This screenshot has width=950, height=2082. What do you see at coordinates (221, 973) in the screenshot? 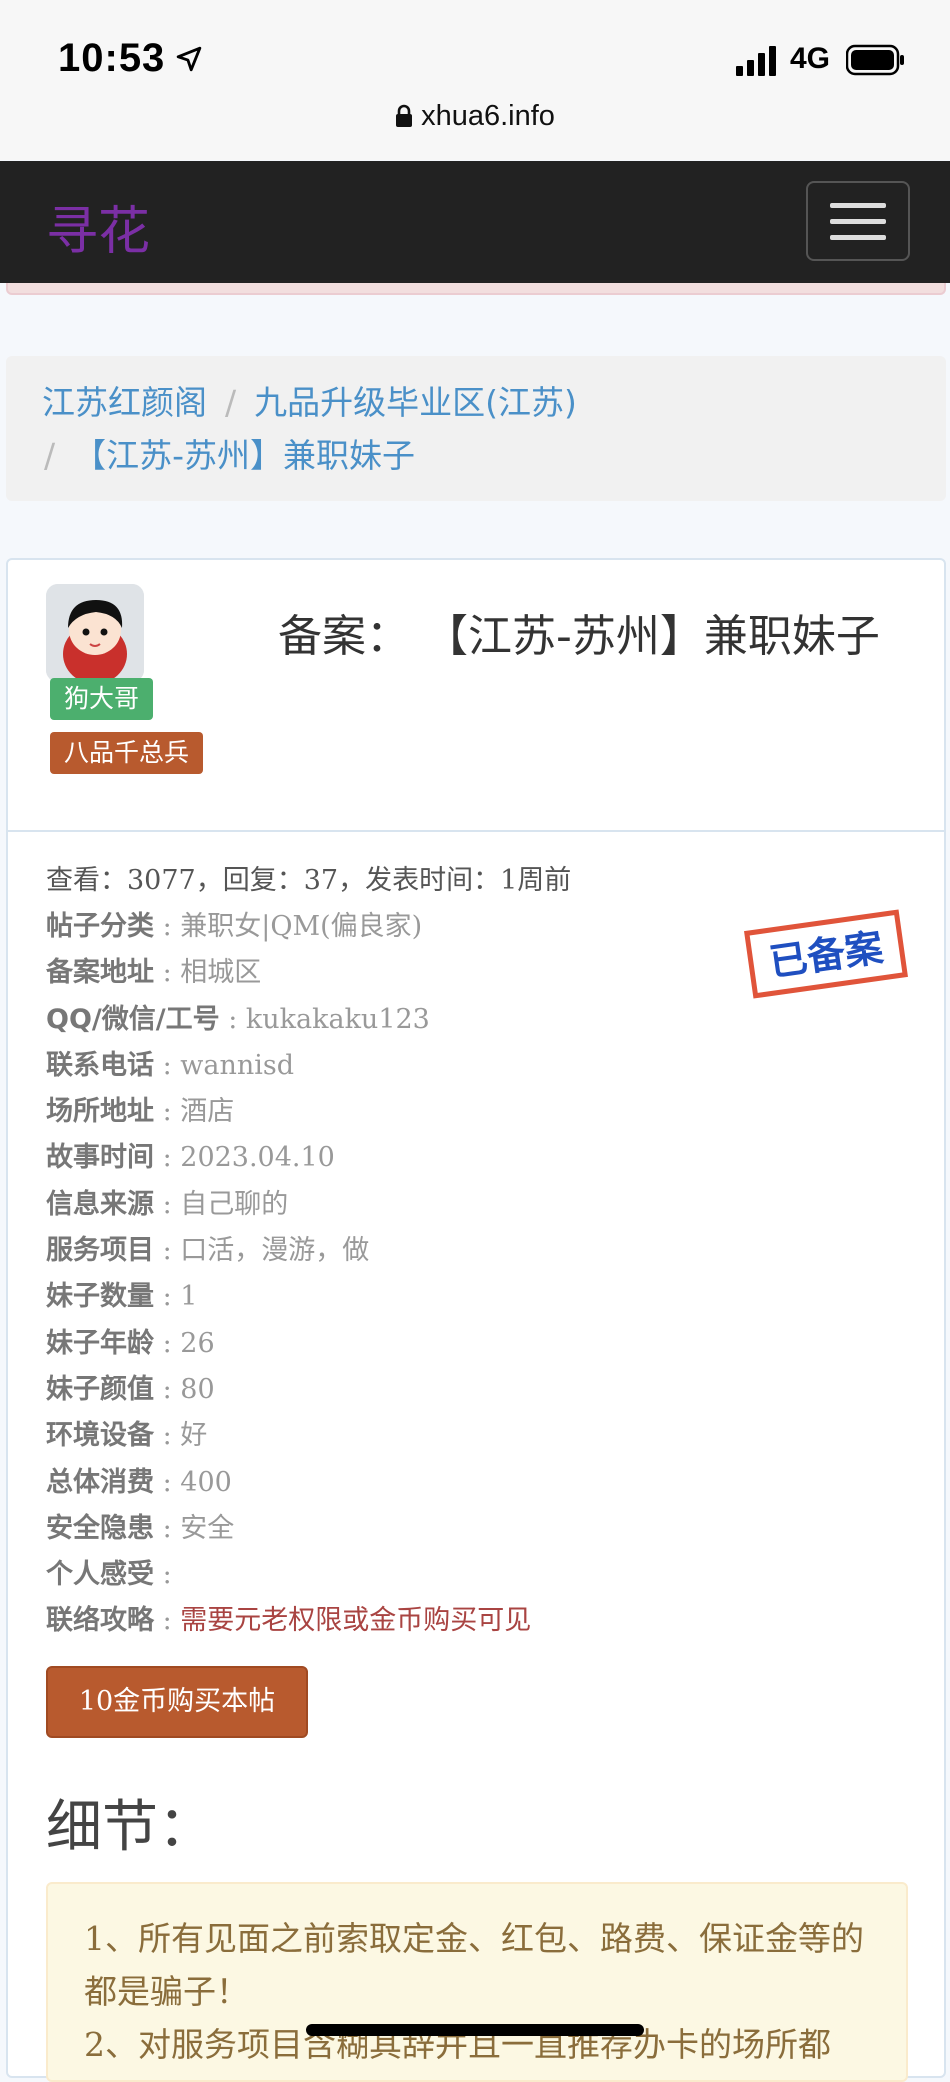
I see `field-value: 相城区` at bounding box center [221, 973].